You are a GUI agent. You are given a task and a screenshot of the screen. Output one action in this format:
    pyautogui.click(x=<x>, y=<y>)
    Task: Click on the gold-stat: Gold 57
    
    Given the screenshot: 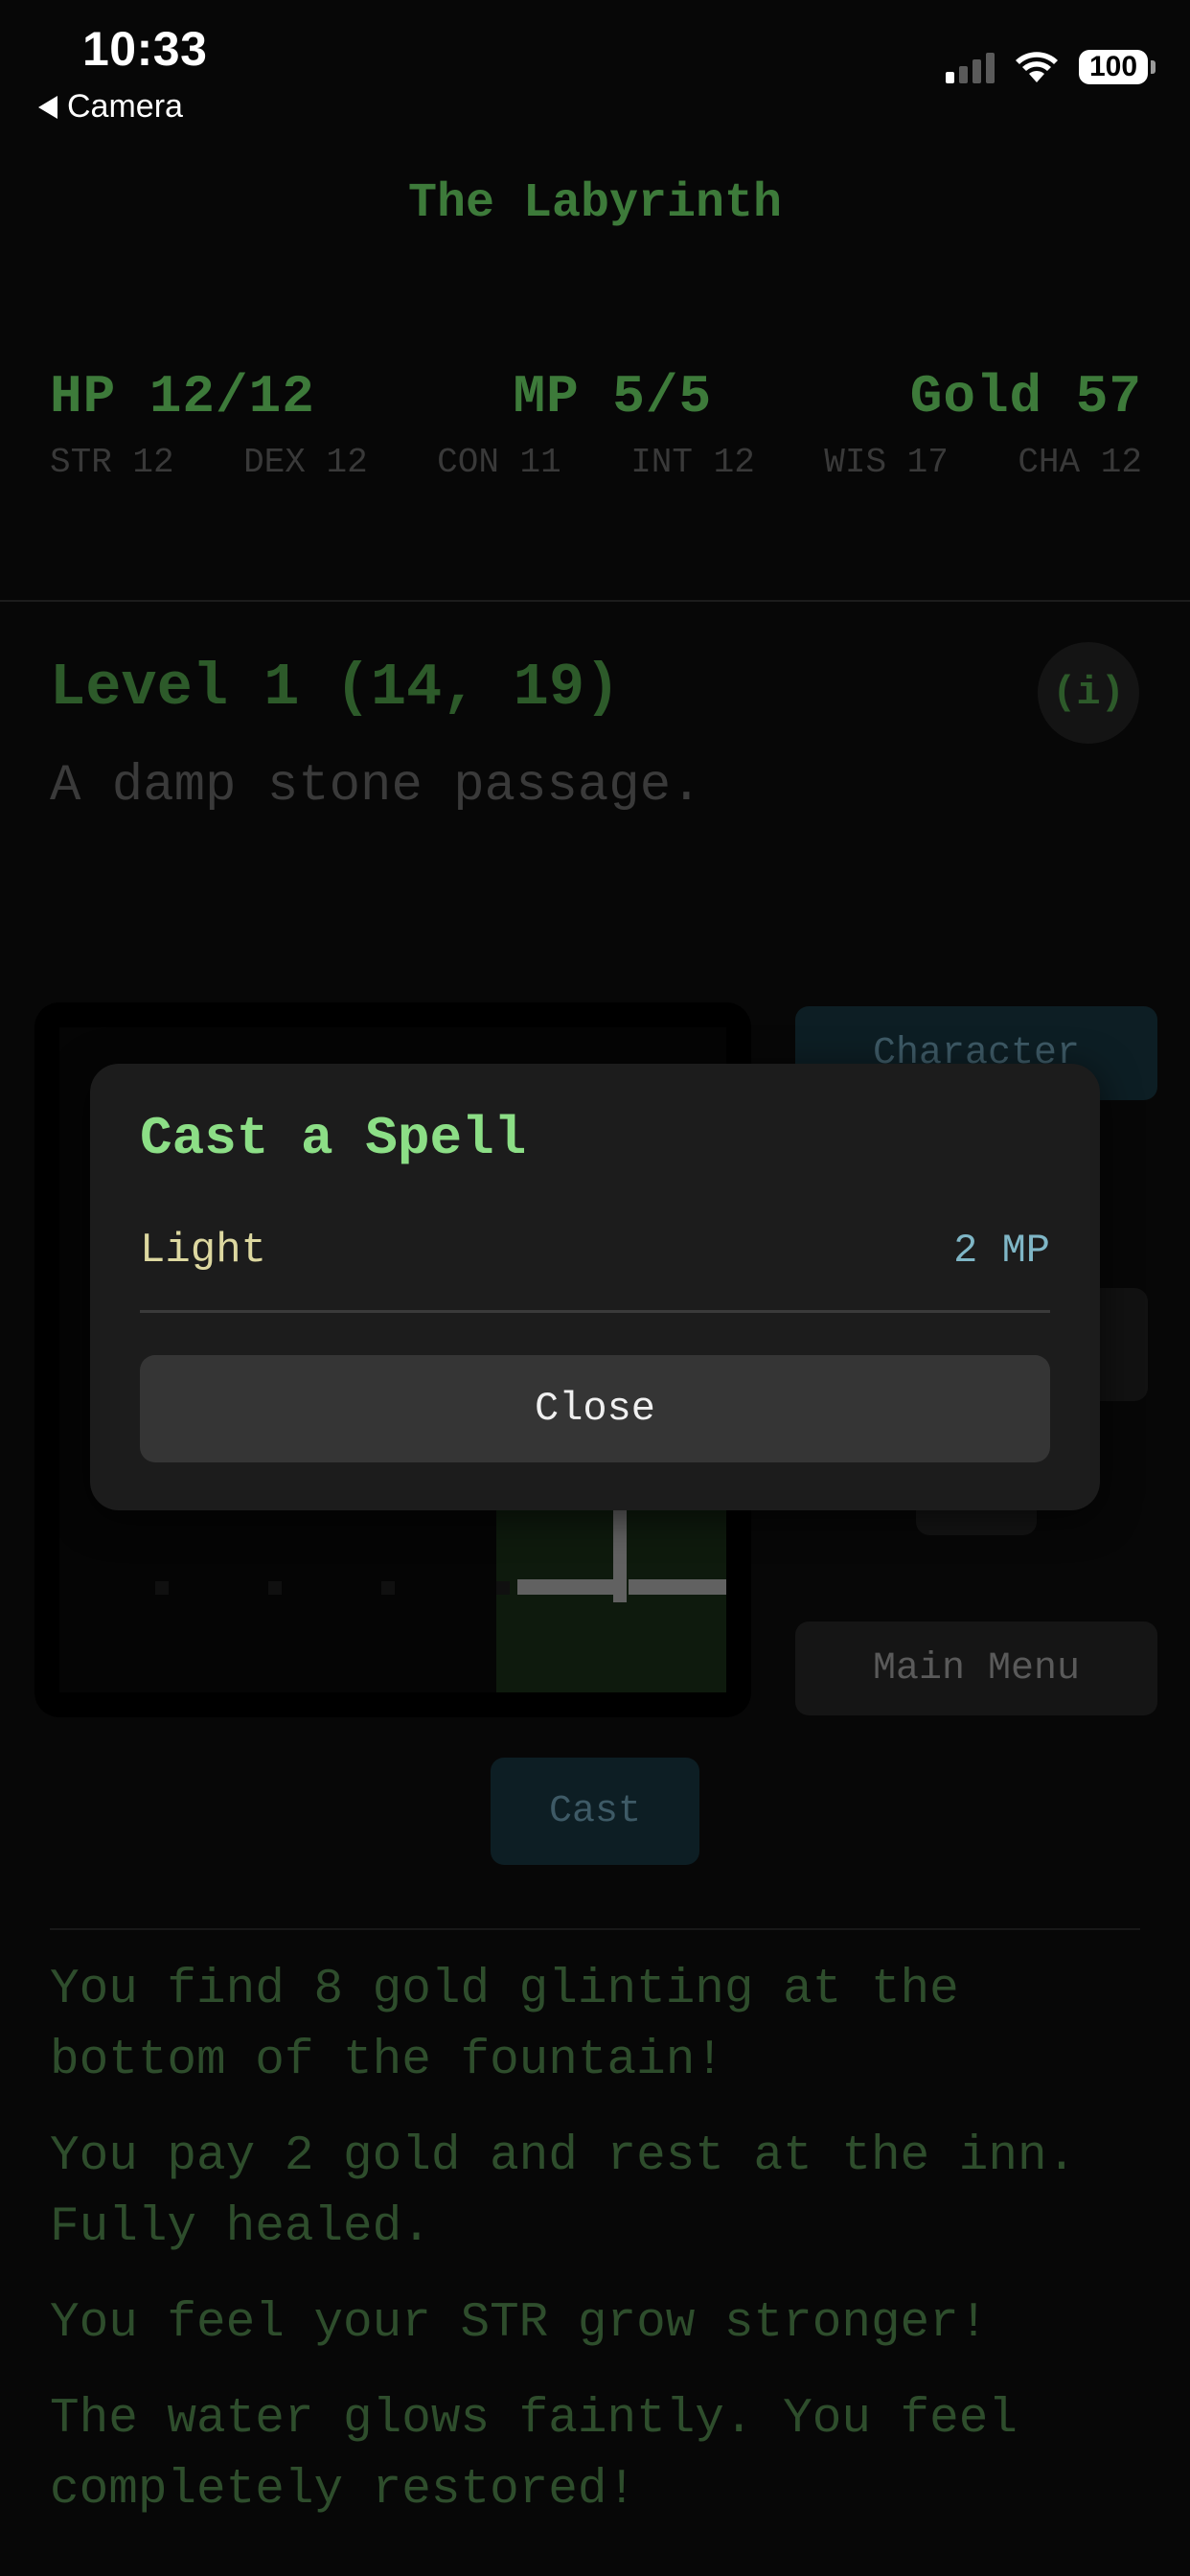 What is the action you would take?
    pyautogui.click(x=1026, y=397)
    